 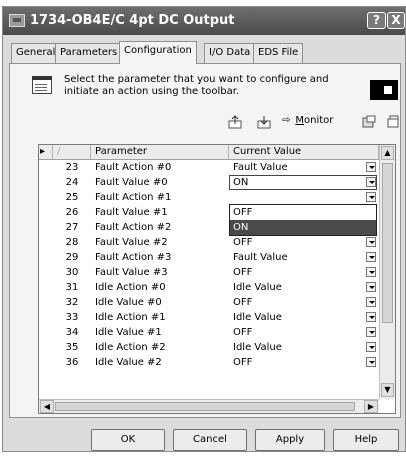 I want to click on save-to-device-icon, so click(x=369, y=122).